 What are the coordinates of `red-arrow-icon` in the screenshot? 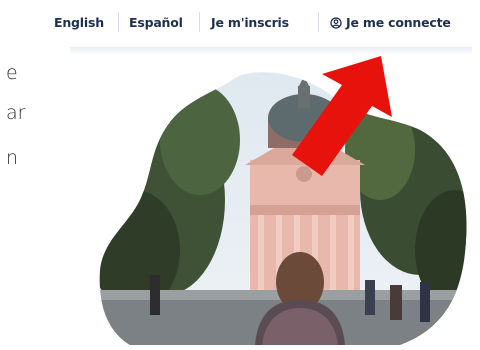 It's located at (342, 116).